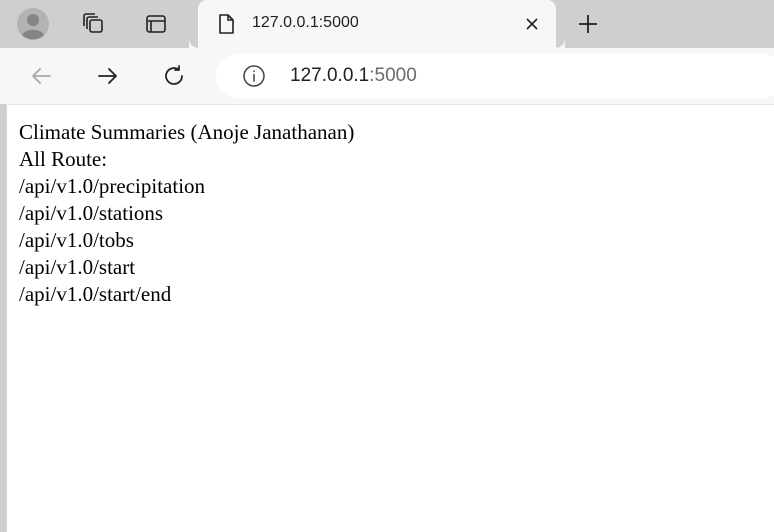 This screenshot has height=532, width=774. I want to click on refresh-button, so click(174, 76).